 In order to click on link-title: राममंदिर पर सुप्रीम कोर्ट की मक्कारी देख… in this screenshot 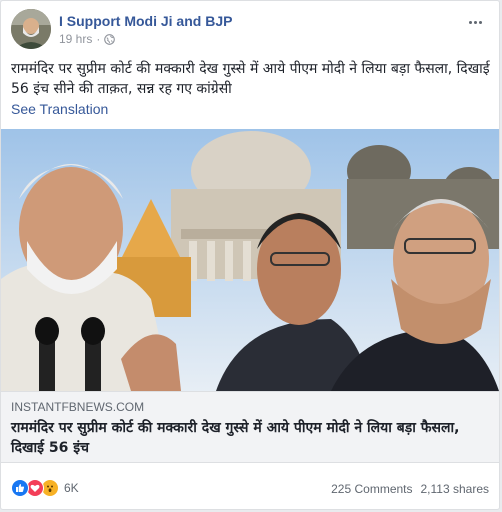, I will do `click(250, 438)`.